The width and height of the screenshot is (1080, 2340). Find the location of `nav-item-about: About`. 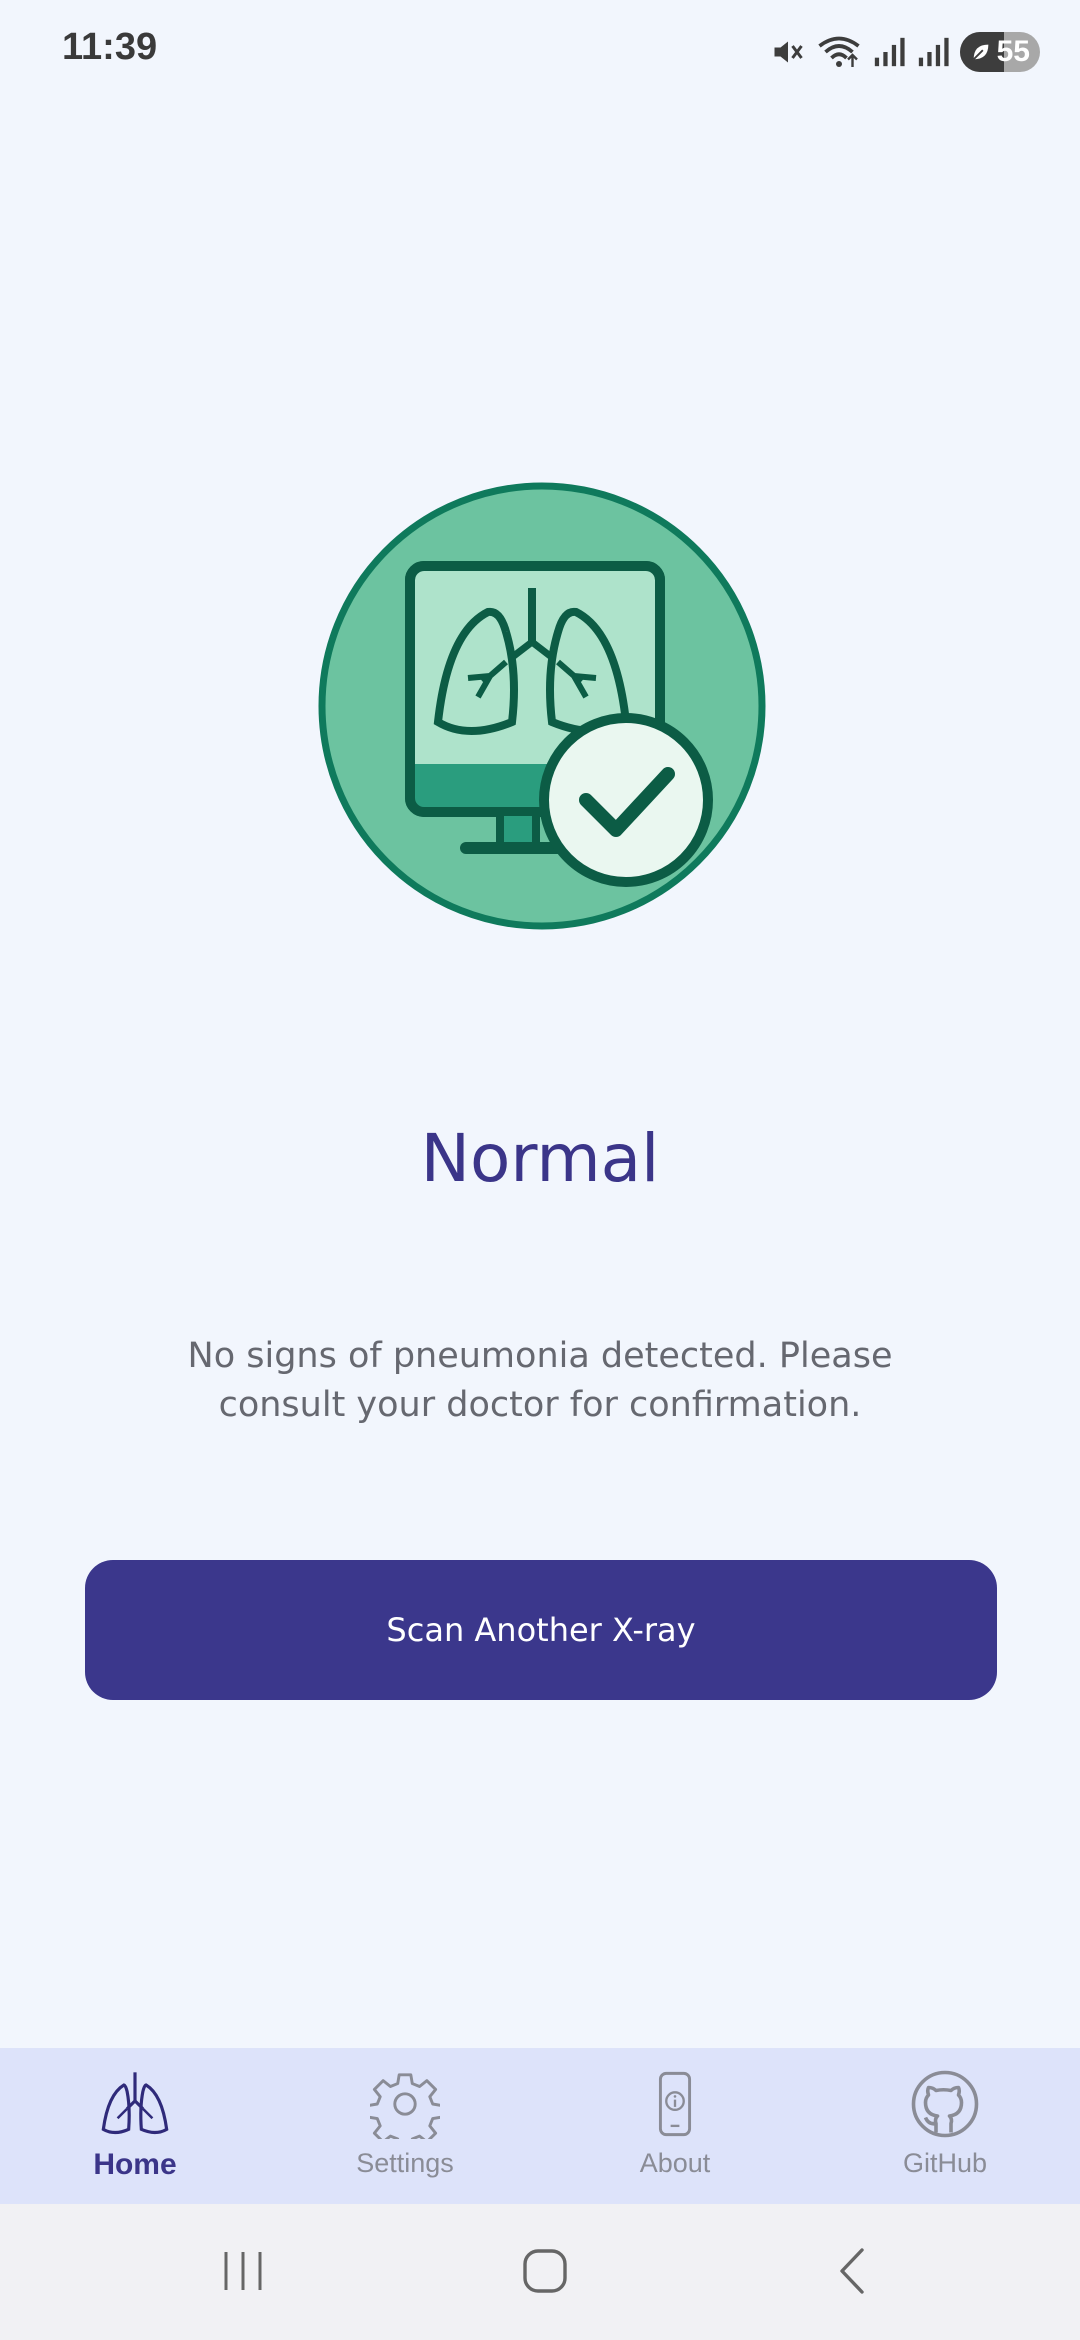

nav-item-about: About is located at coordinates (675, 2126).